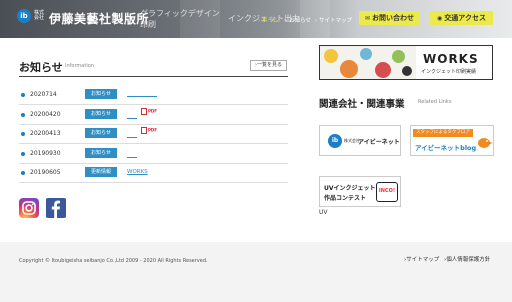 The image size is (512, 302). I want to click on works-artwork, so click(368, 62).